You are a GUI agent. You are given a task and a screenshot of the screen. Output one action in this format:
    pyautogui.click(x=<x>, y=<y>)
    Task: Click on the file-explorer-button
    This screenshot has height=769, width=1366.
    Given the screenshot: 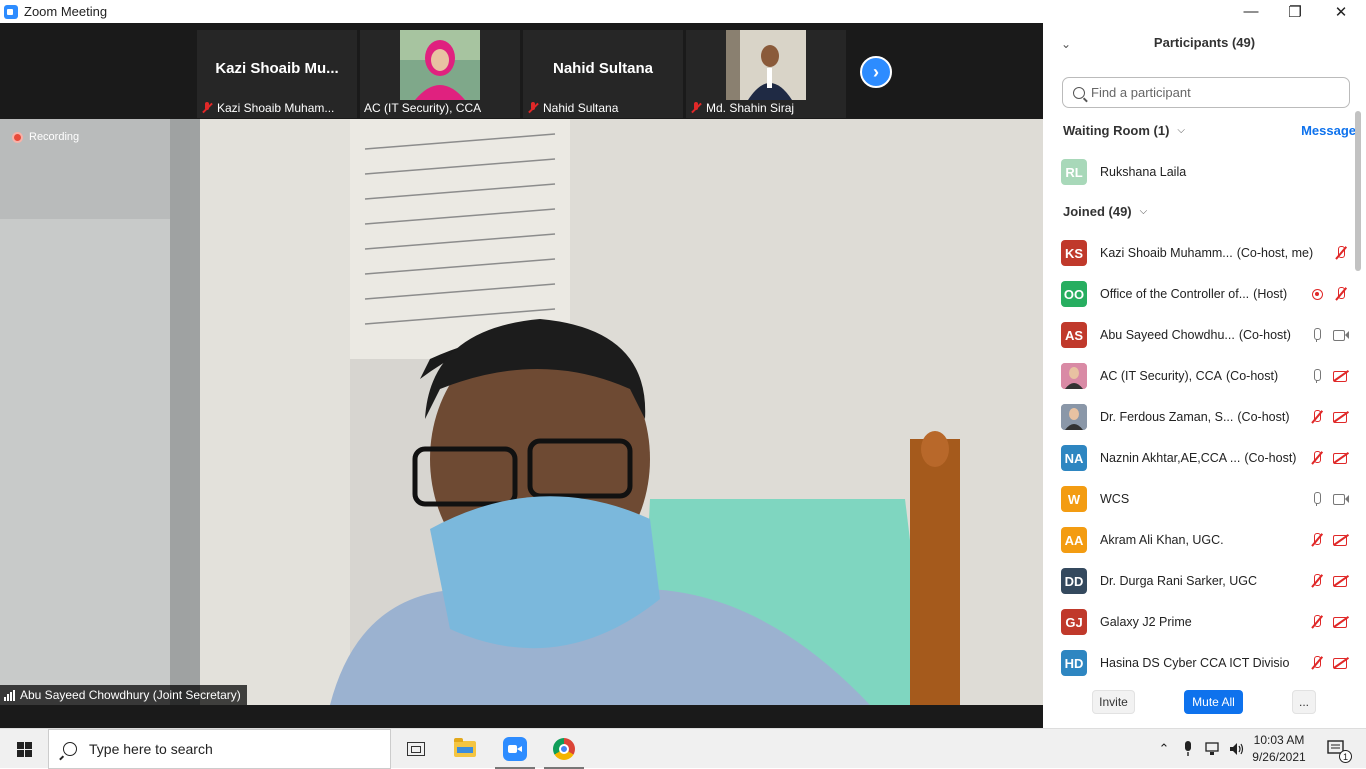 What is the action you would take?
    pyautogui.click(x=465, y=749)
    